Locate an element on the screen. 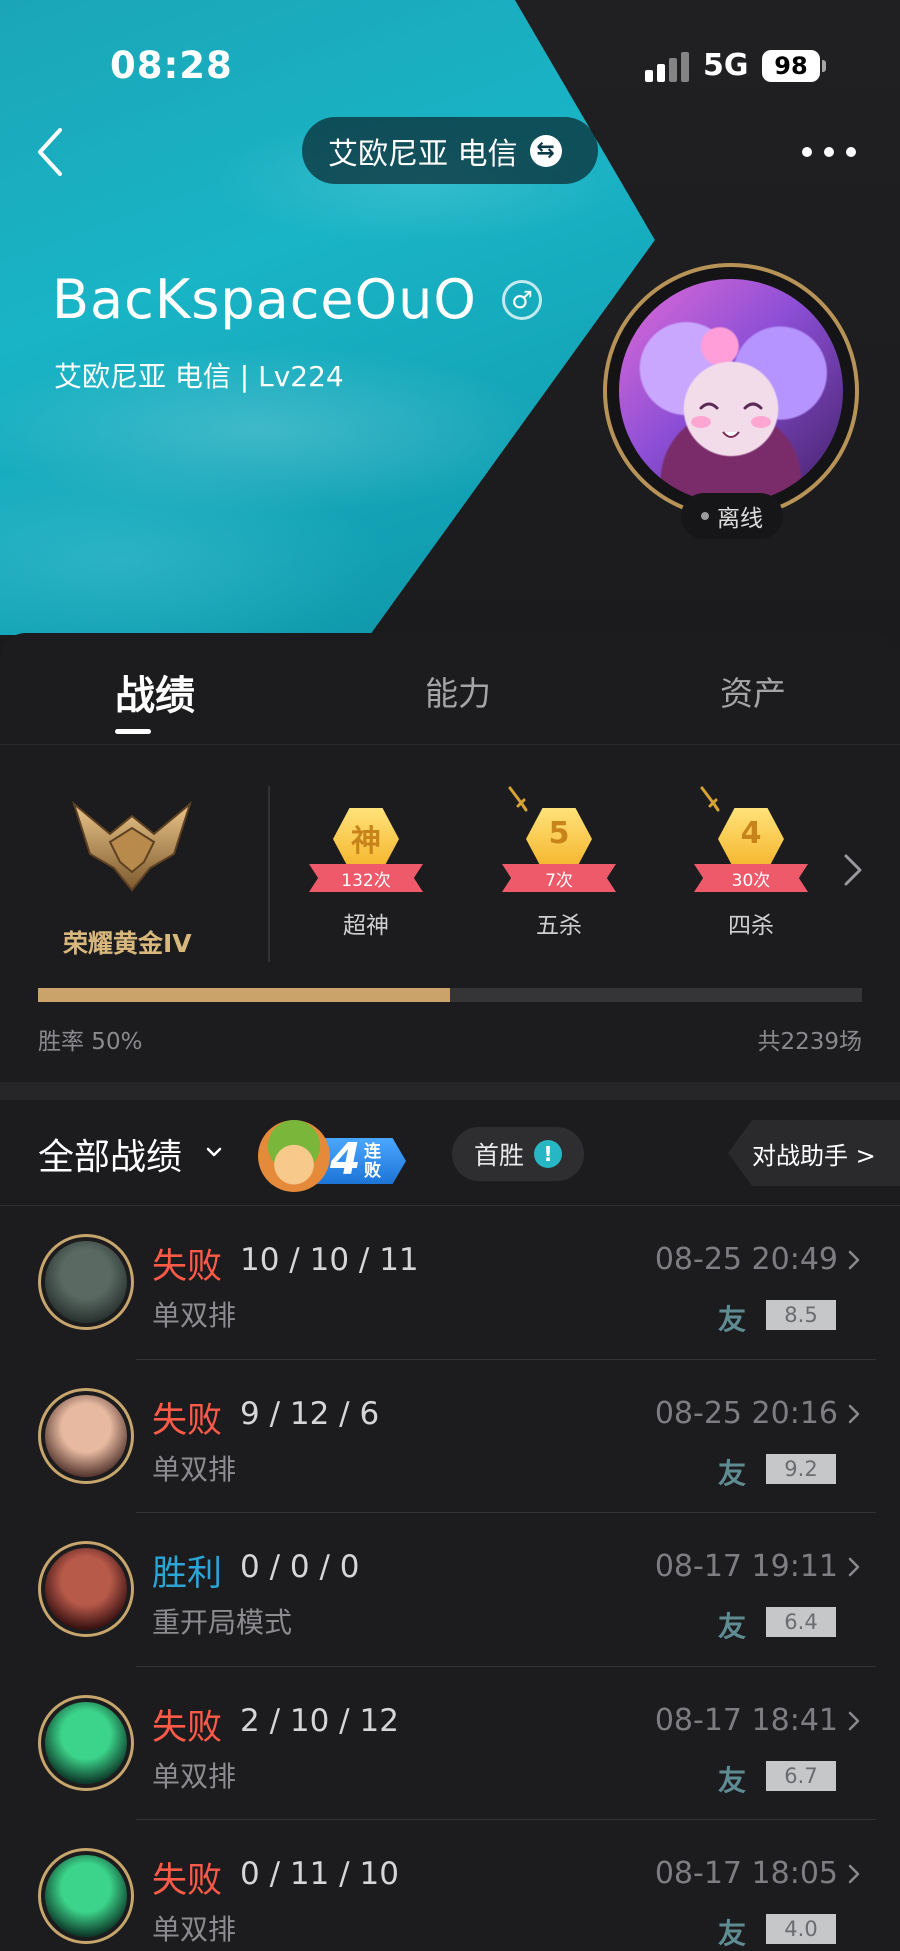 The height and width of the screenshot is (1951, 900). battle-assistant-button: 对战助手 > is located at coordinates (814, 1153).